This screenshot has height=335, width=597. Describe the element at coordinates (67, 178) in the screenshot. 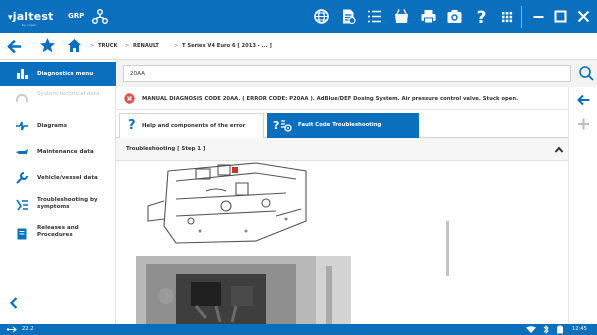

I see `sidebar-item-label: Vehicle/vessel data` at that location.